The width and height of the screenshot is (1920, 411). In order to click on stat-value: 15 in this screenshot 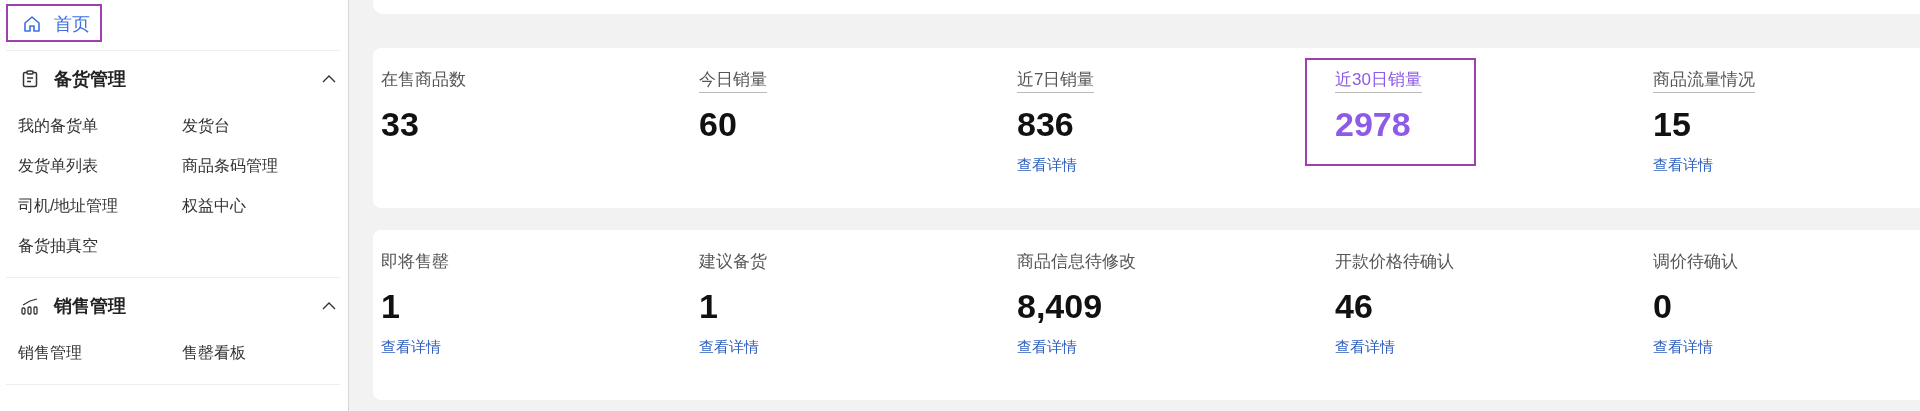, I will do `click(1672, 124)`.